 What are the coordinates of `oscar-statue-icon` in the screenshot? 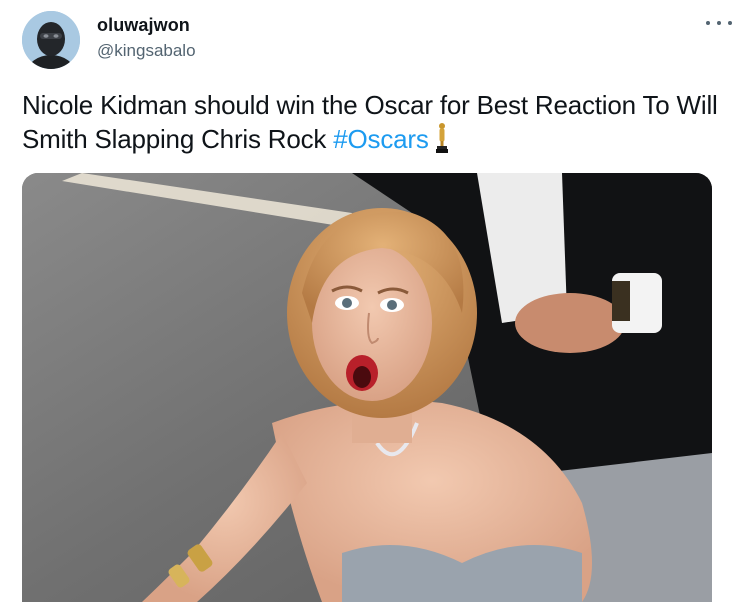 It's located at (441, 138).